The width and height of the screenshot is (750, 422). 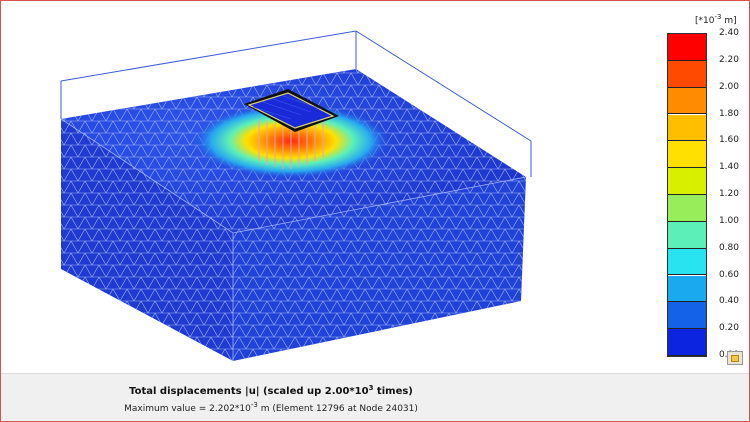 What do you see at coordinates (728, 59) in the screenshot?
I see `legend-tick-label: 2.20` at bounding box center [728, 59].